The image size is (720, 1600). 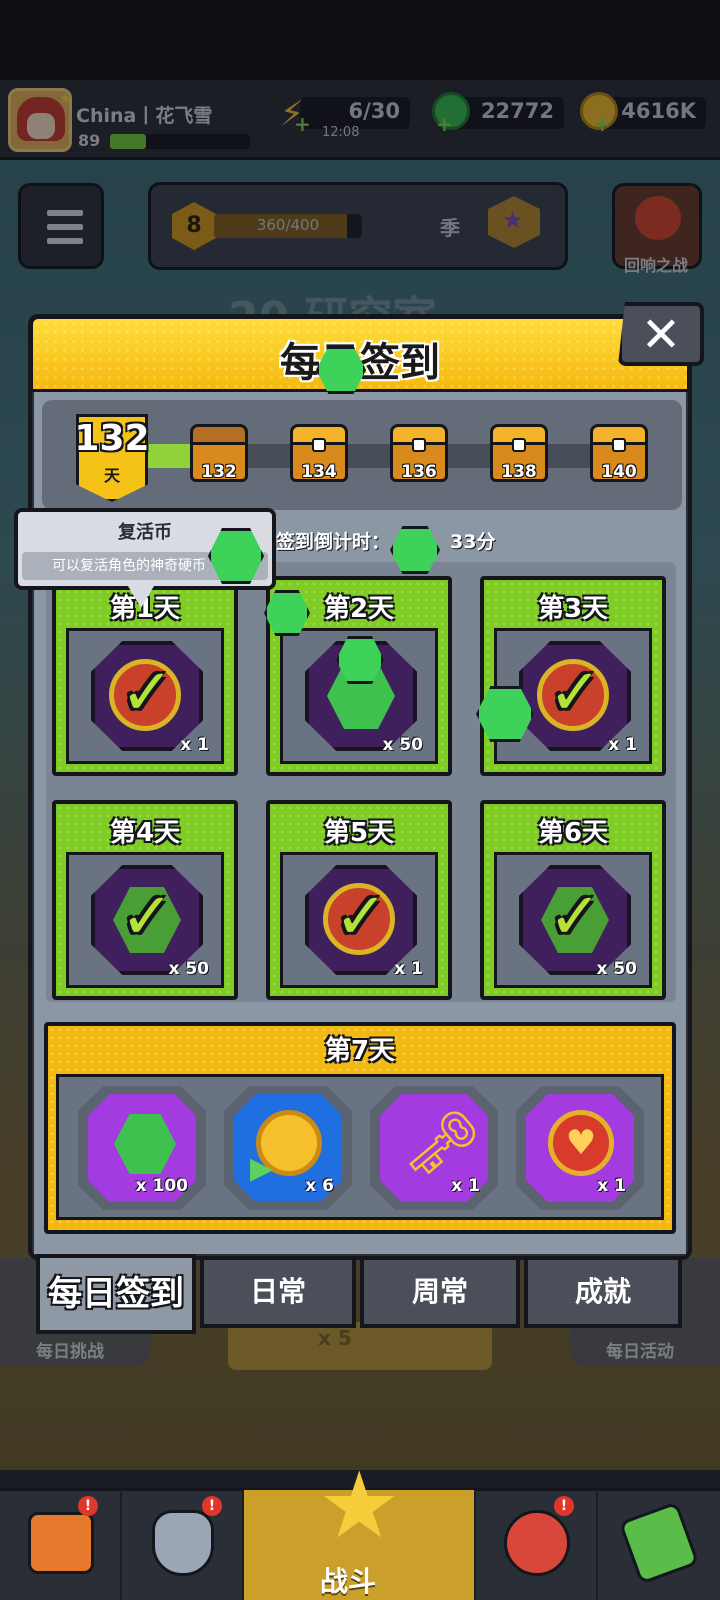 I want to click on key-icon: 🗝, so click(x=442, y=1142).